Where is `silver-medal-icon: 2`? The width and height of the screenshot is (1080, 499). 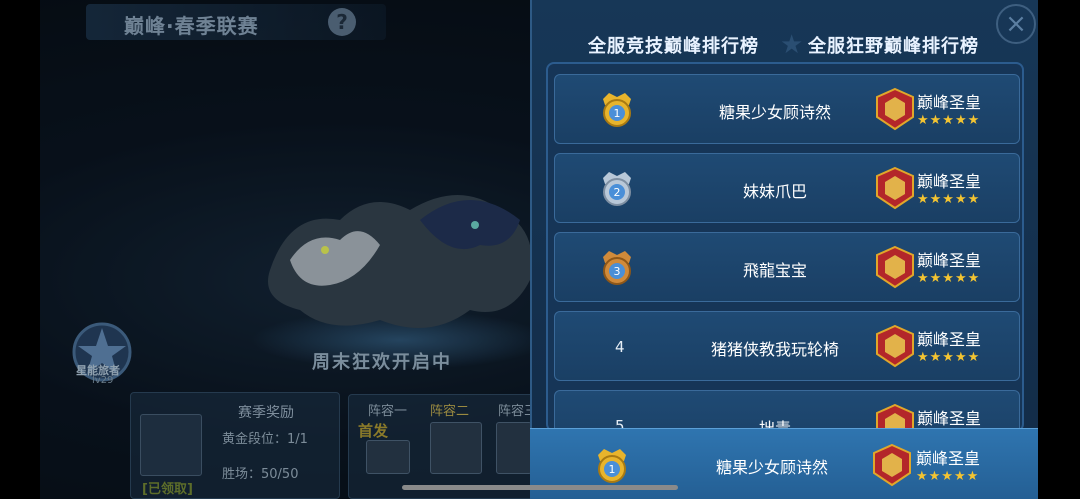 silver-medal-icon: 2 is located at coordinates (617, 189).